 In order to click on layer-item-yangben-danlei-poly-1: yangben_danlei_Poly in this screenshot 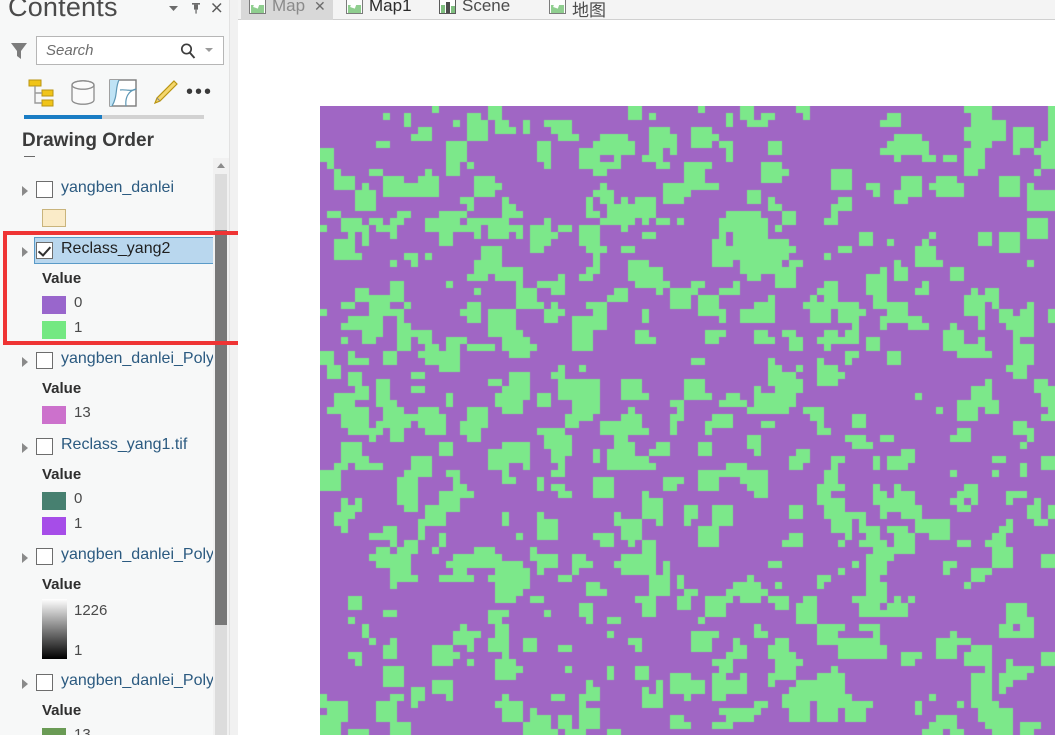, I will do `click(119, 361)`.